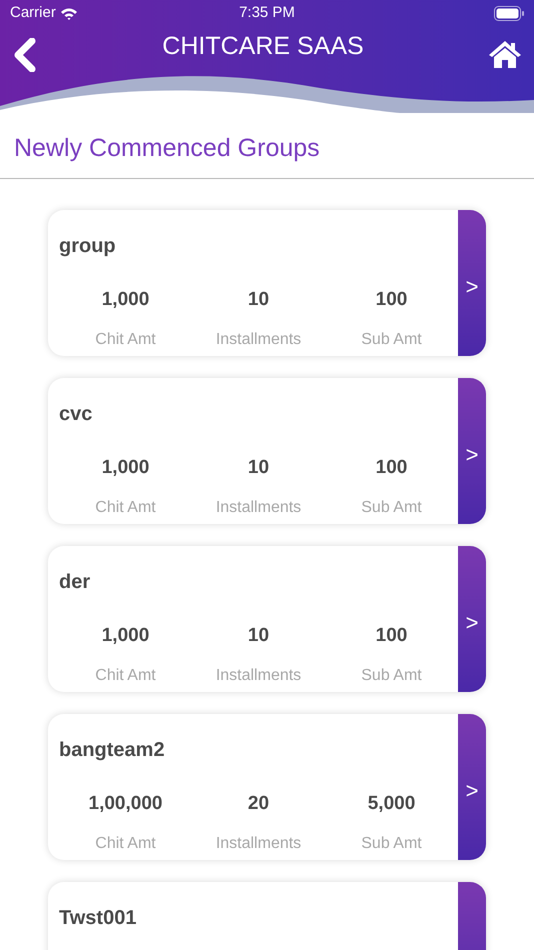 This screenshot has height=950, width=534. I want to click on group-name: Twst001, so click(97, 918).